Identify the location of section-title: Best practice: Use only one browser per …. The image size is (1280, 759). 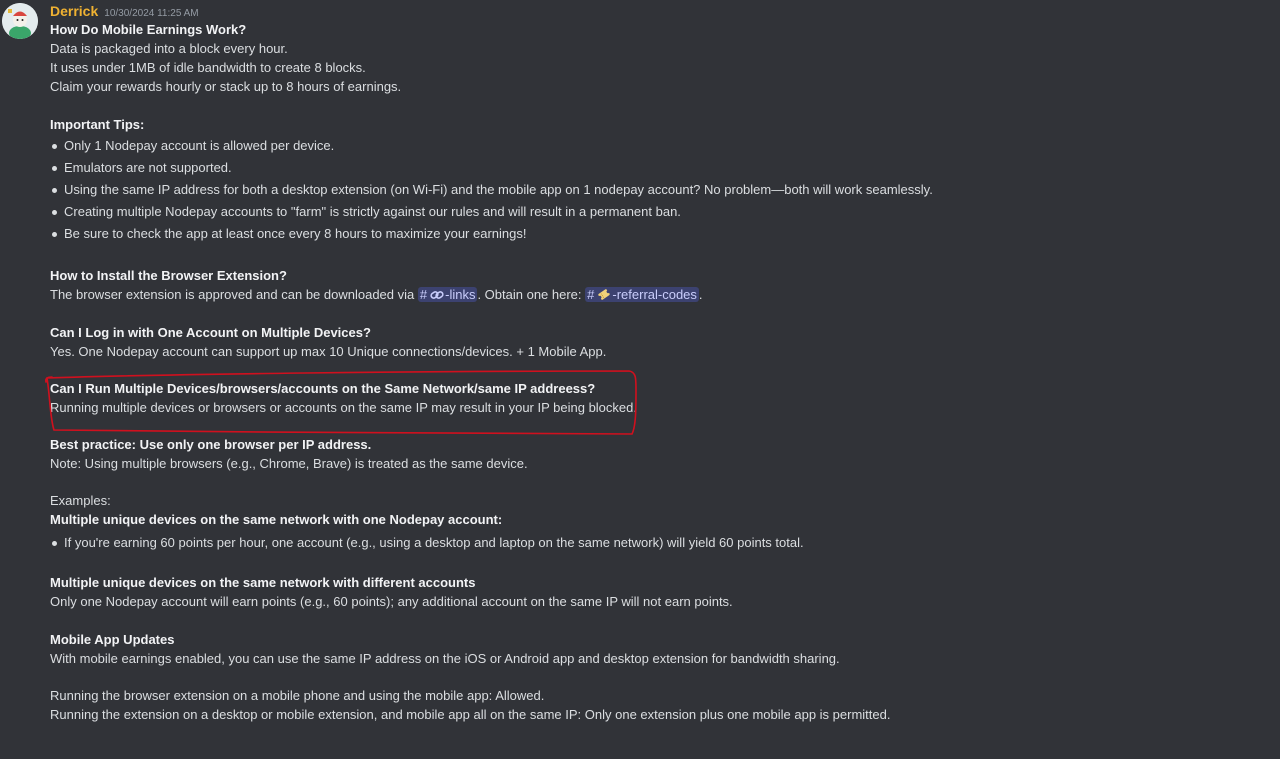
(211, 444).